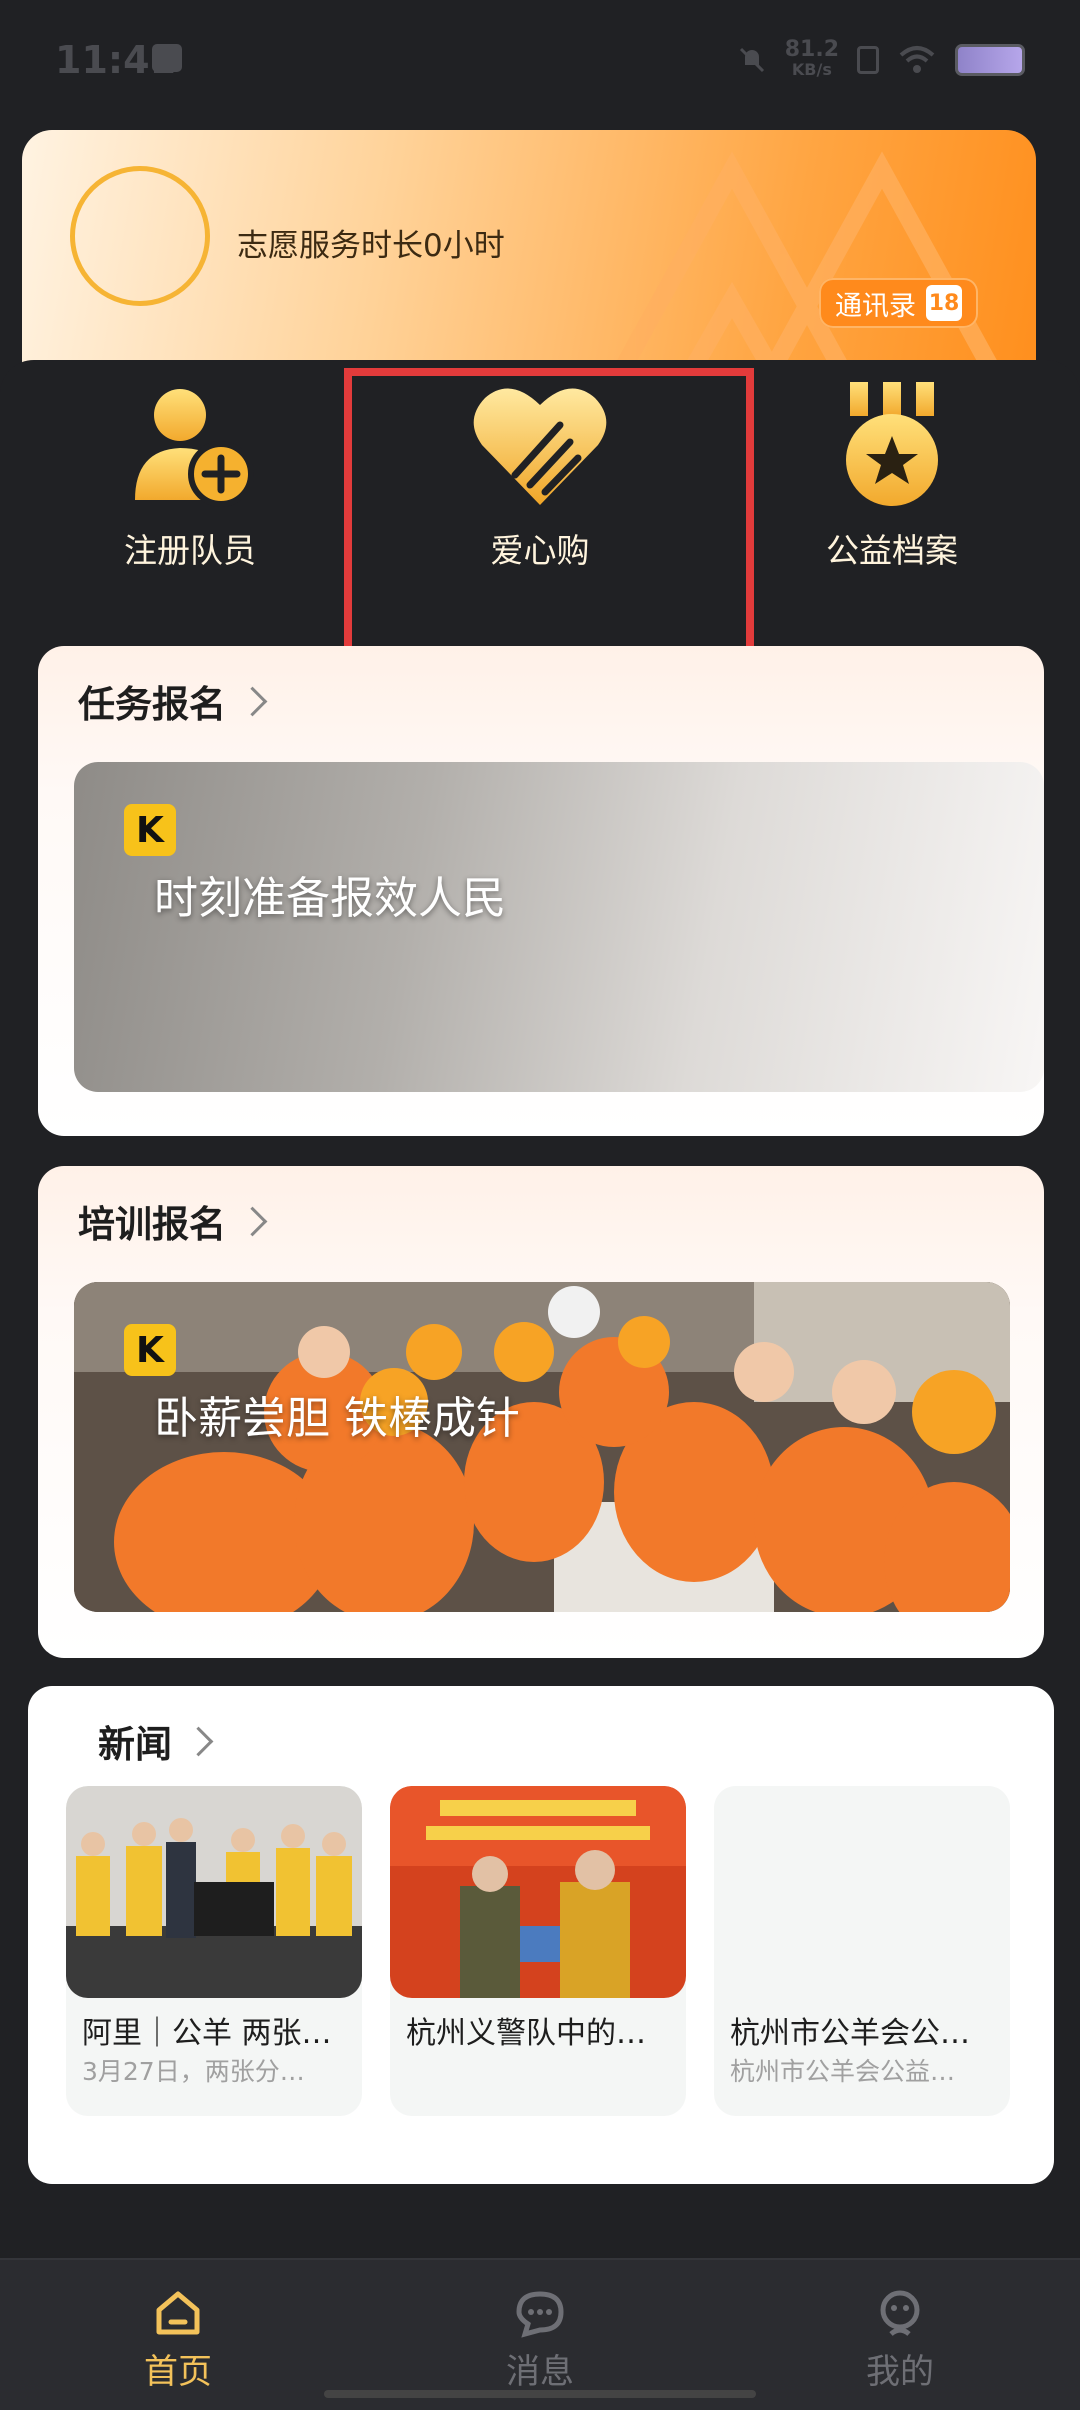 This screenshot has width=1080, height=2410. I want to click on avatar-circle, so click(140, 236).